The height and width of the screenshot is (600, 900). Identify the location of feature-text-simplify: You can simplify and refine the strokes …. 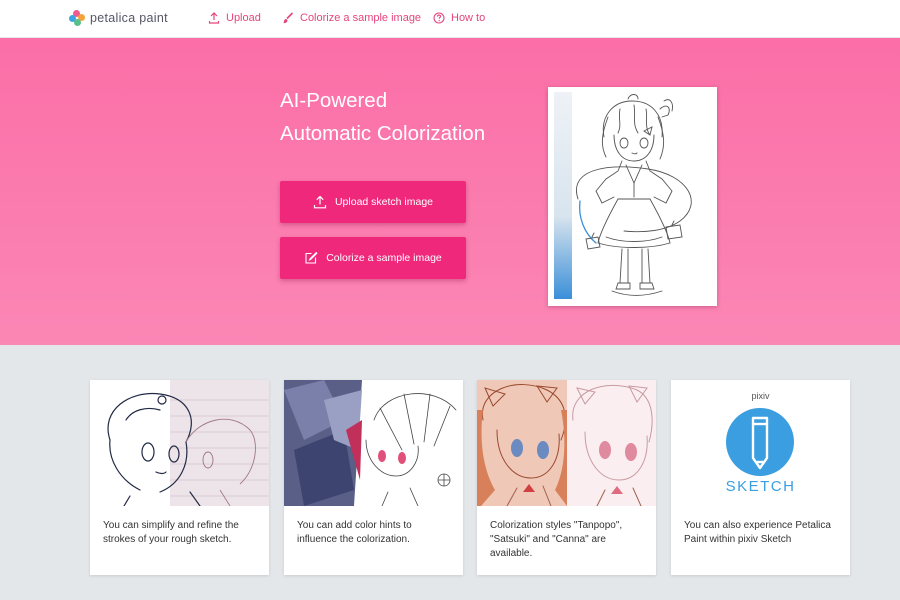
(171, 532).